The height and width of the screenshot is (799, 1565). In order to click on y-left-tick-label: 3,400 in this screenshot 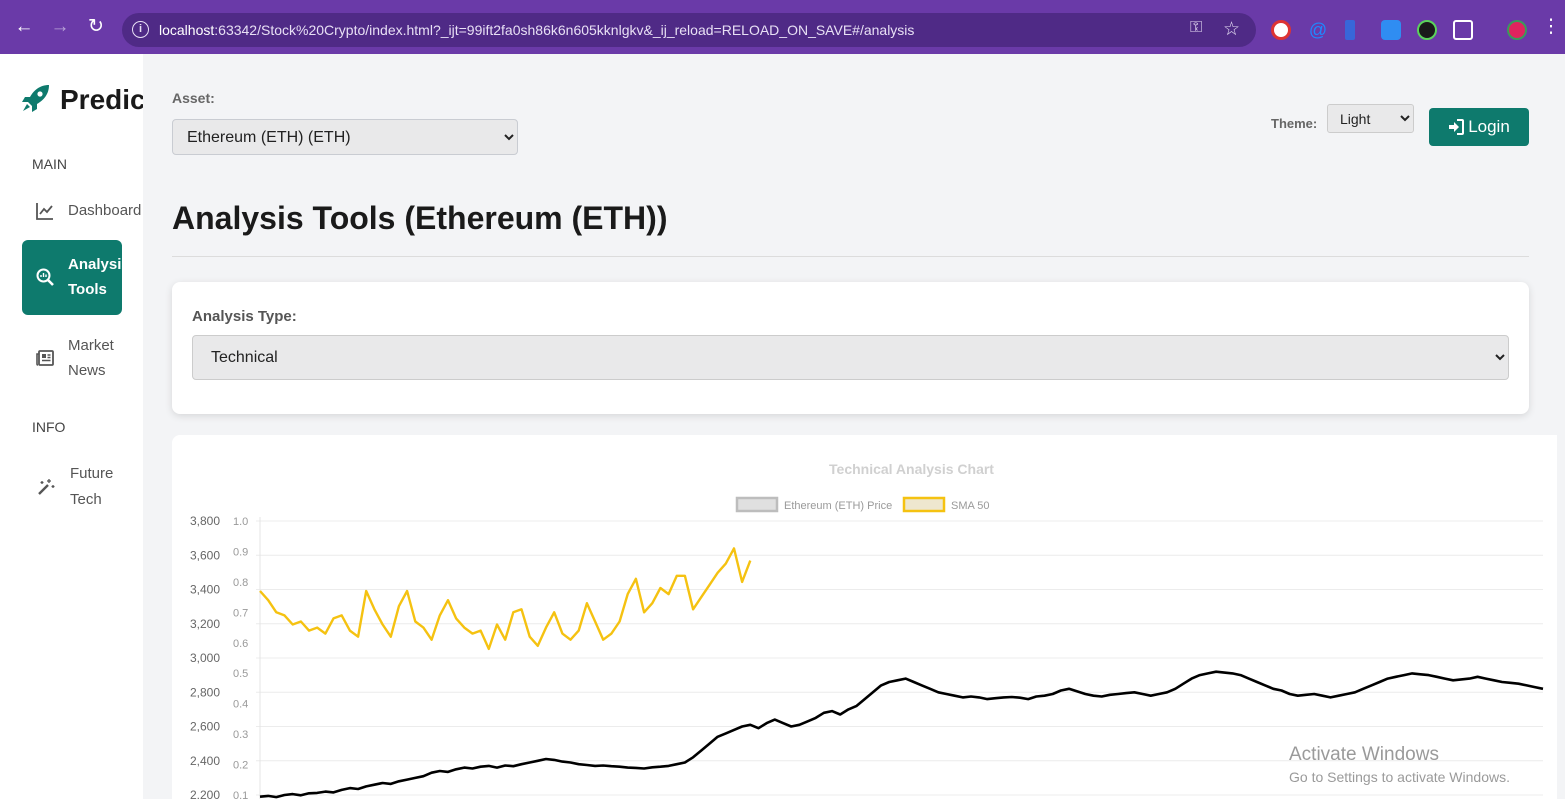, I will do `click(205, 590)`.